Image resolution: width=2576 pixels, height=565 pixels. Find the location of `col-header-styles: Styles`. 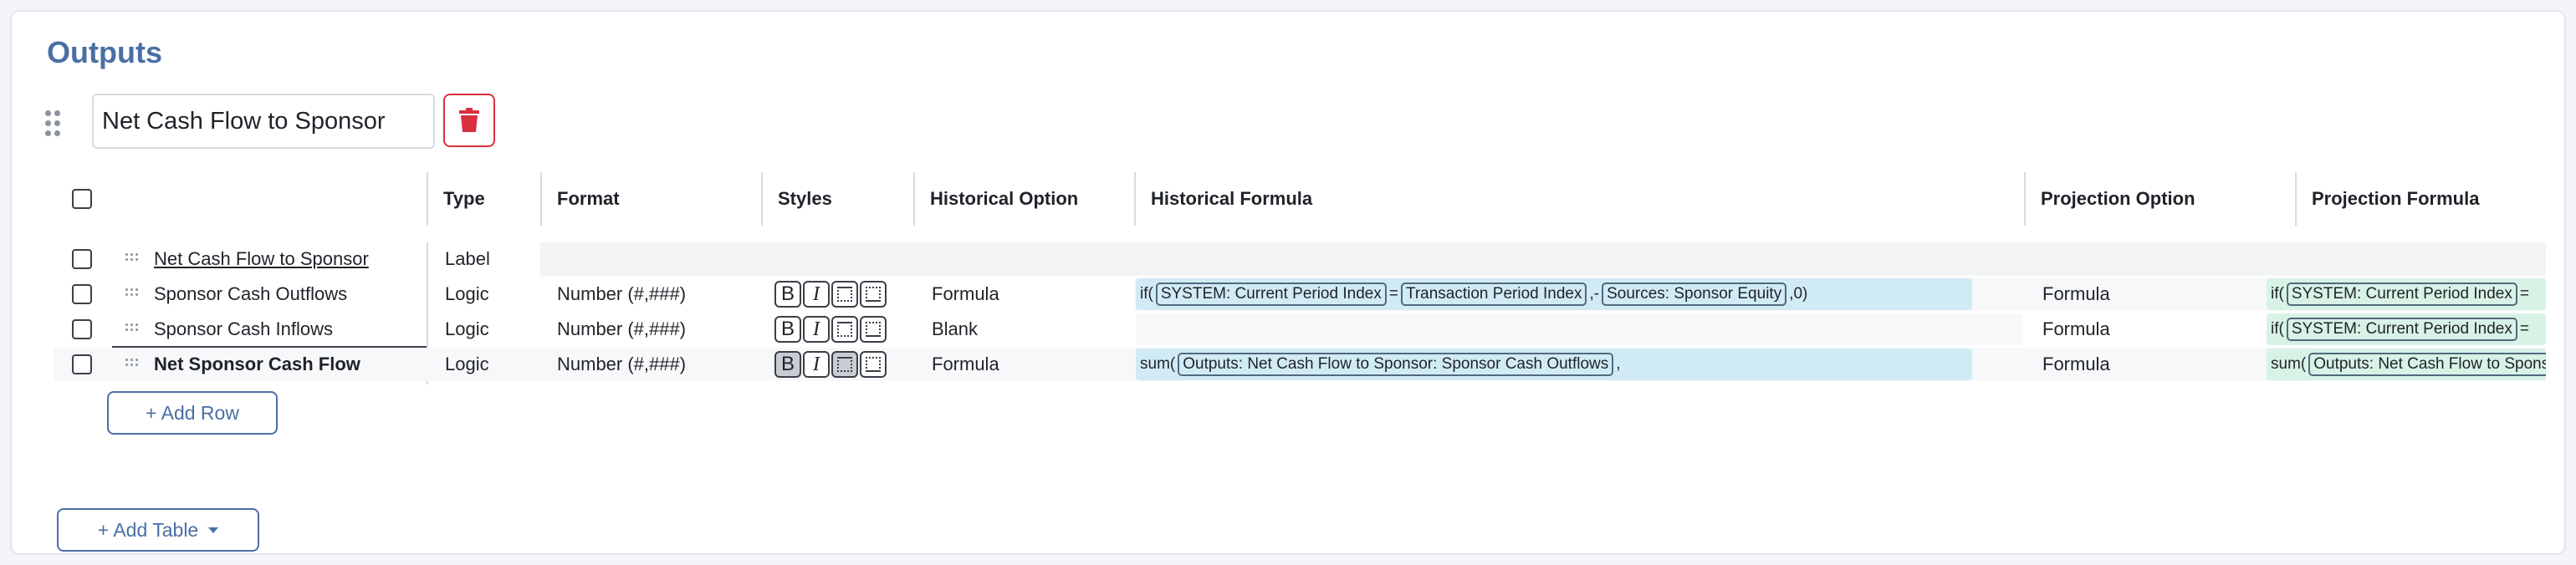

col-header-styles: Styles is located at coordinates (805, 198).